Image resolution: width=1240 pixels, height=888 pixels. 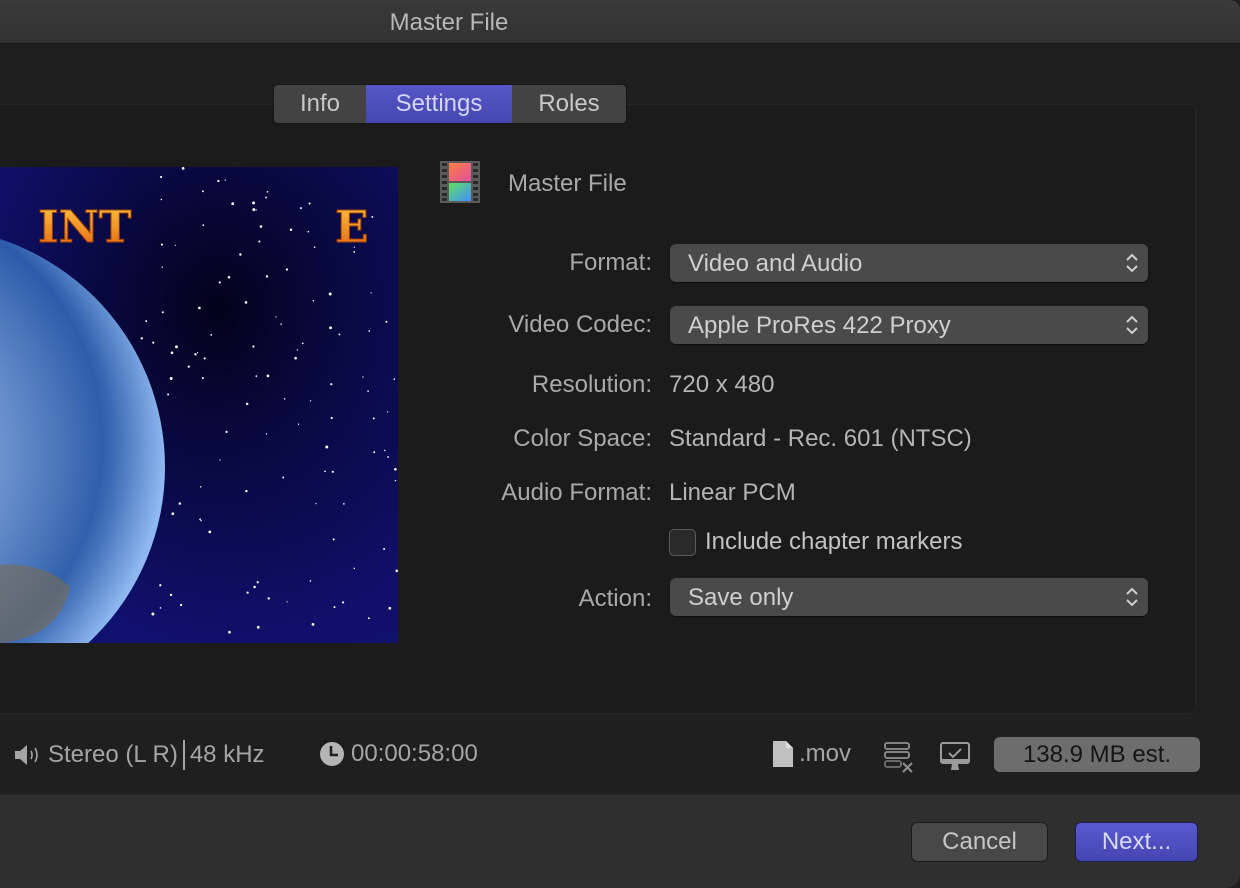 What do you see at coordinates (909, 263) in the screenshot?
I see `format-select: Video and Audio` at bounding box center [909, 263].